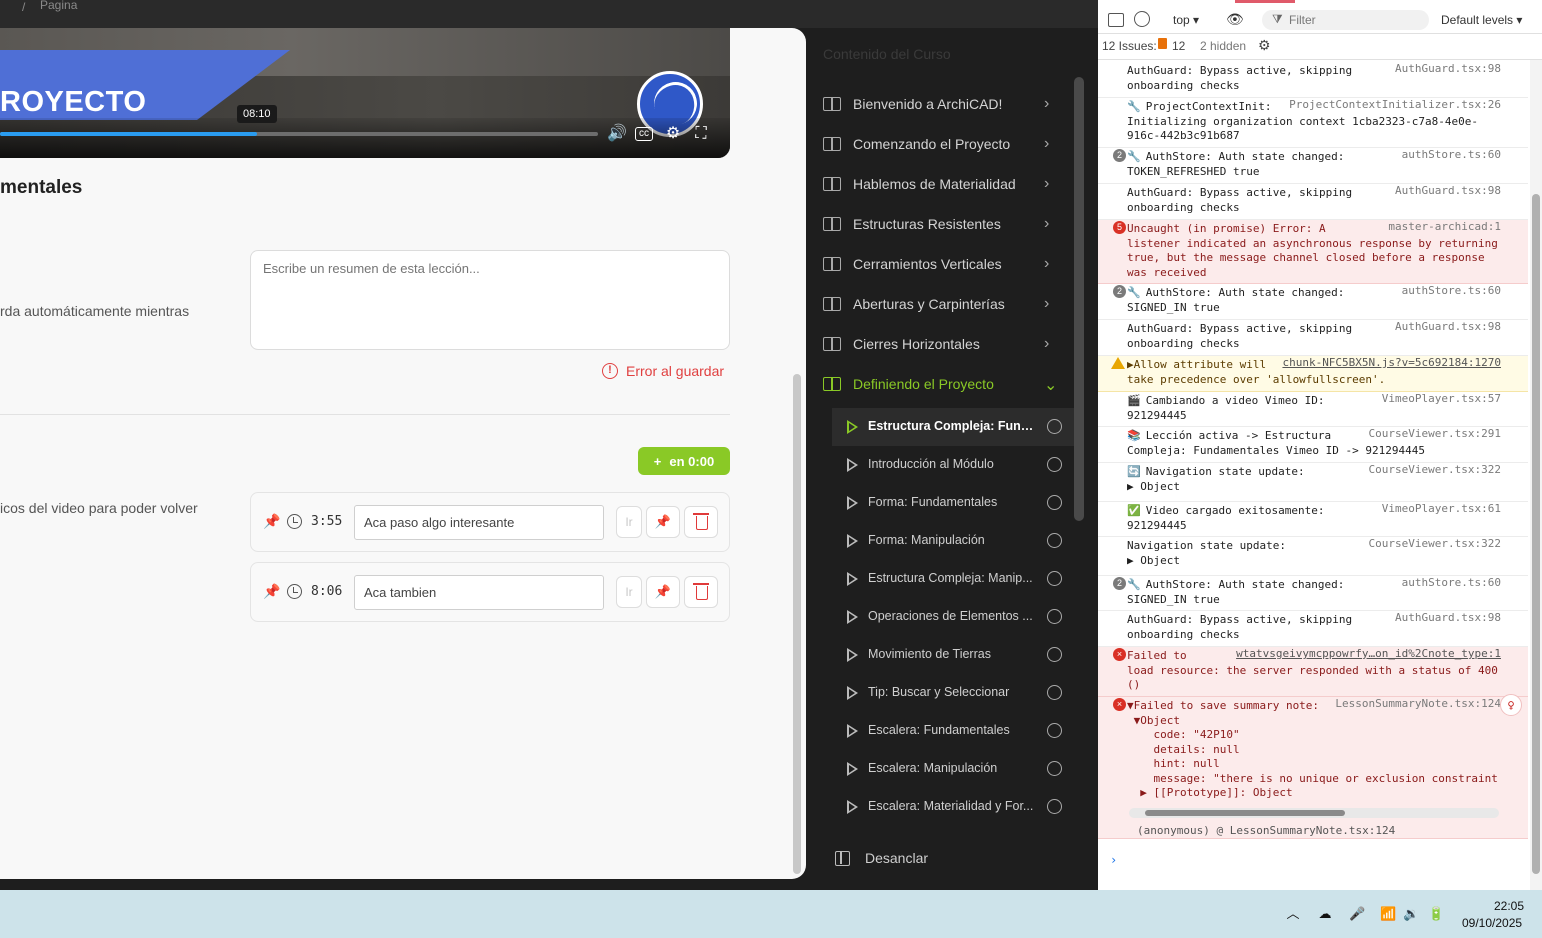  What do you see at coordinates (953, 503) in the screenshot?
I see `lesson-item: Forma: Fundamentales` at bounding box center [953, 503].